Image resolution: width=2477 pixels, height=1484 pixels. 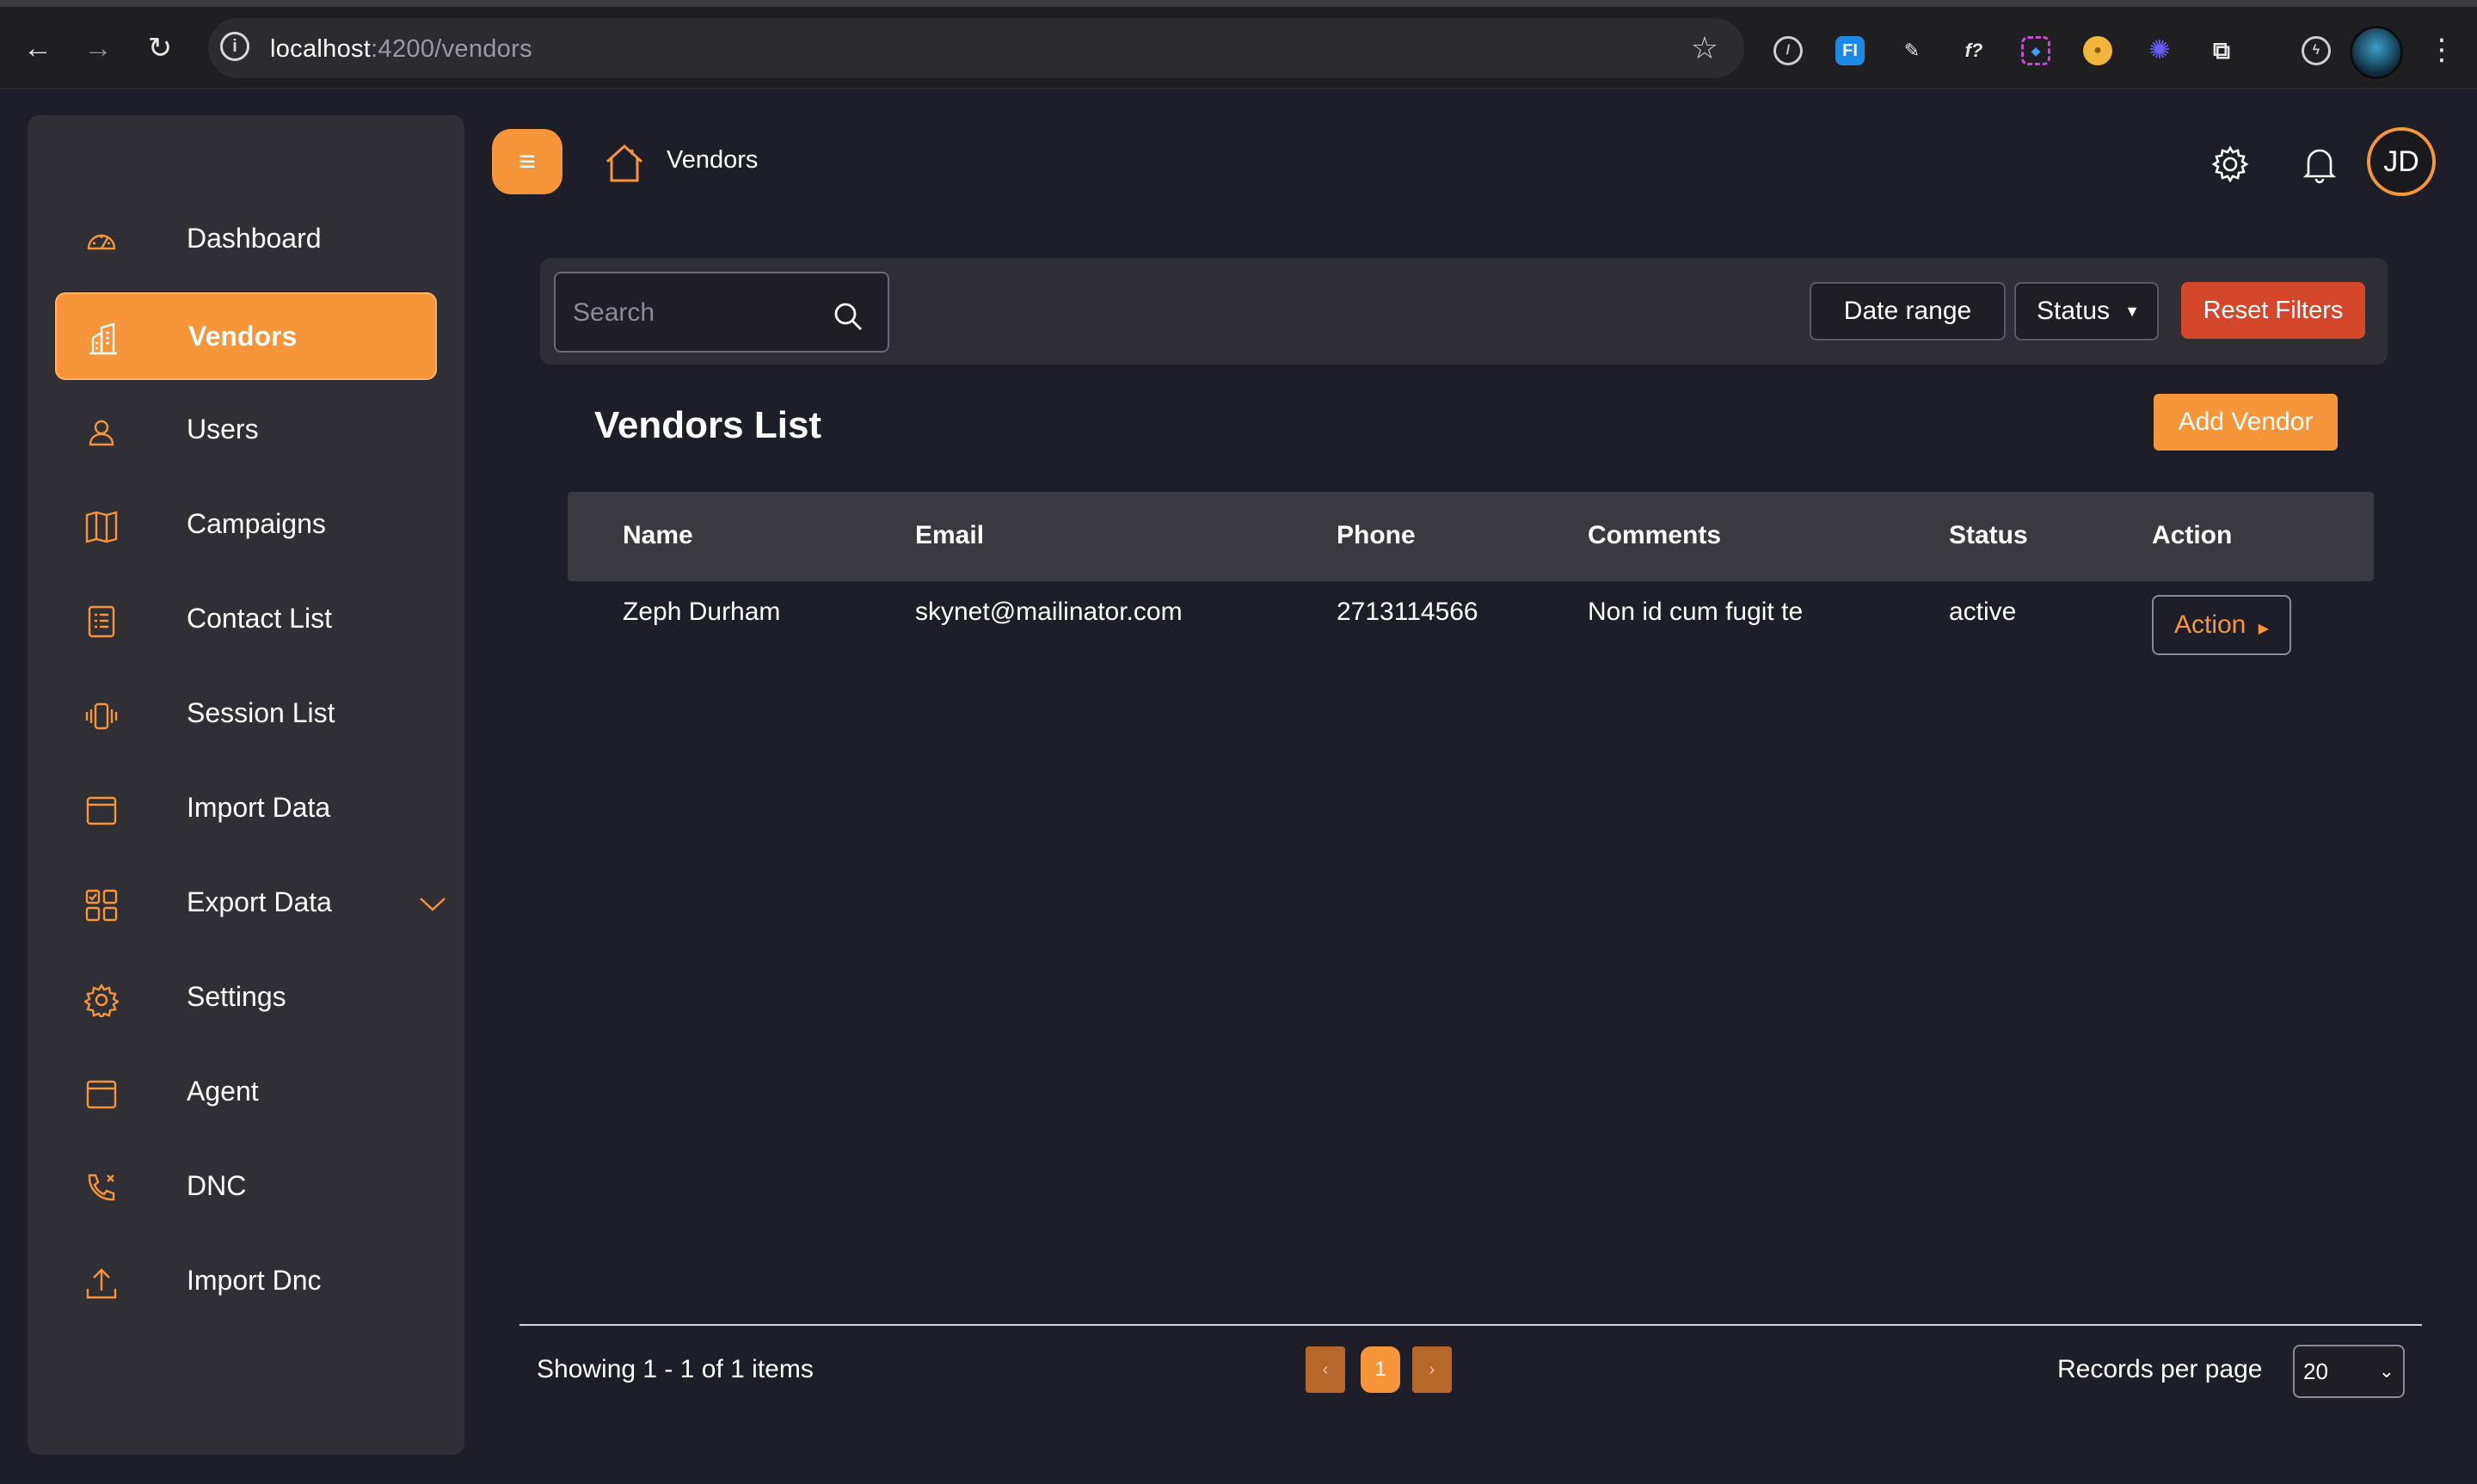 I want to click on status-dropdown: Status ▼, so click(x=2086, y=311).